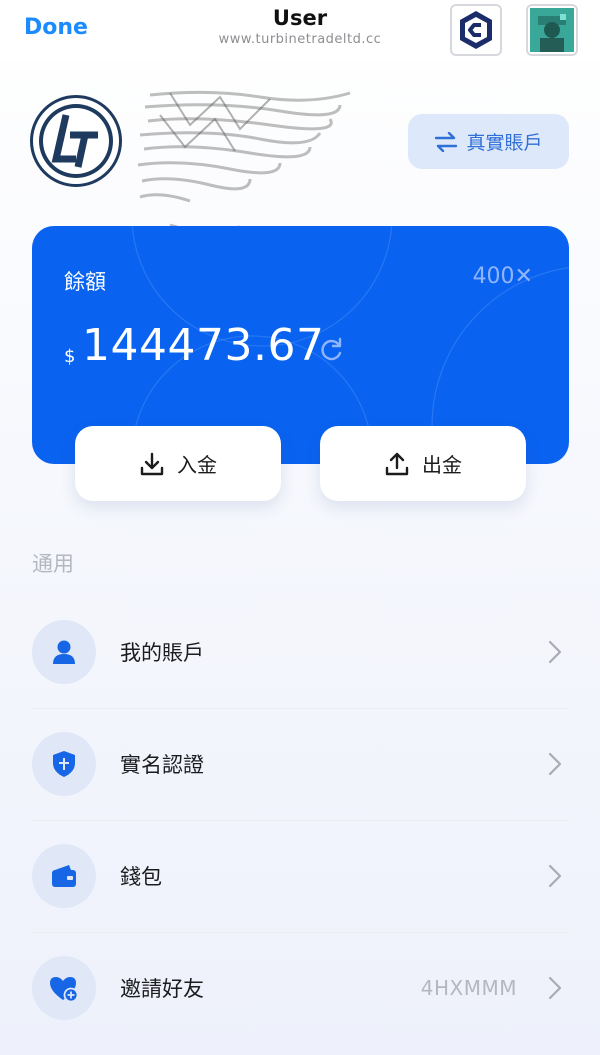  I want to click on page-url: www.turbinetradeltd.cc, so click(300, 39).